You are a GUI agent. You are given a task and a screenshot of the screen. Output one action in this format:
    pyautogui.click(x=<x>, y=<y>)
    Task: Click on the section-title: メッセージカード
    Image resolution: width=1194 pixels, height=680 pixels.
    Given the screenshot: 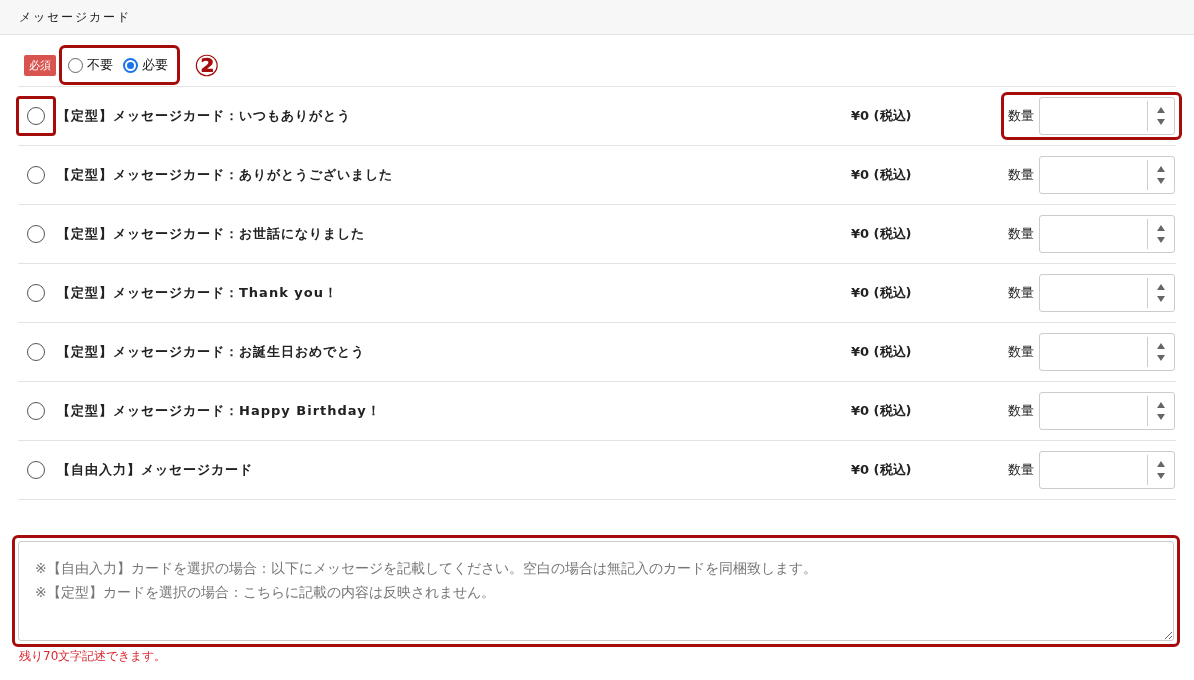 What is the action you would take?
    pyautogui.click(x=75, y=17)
    